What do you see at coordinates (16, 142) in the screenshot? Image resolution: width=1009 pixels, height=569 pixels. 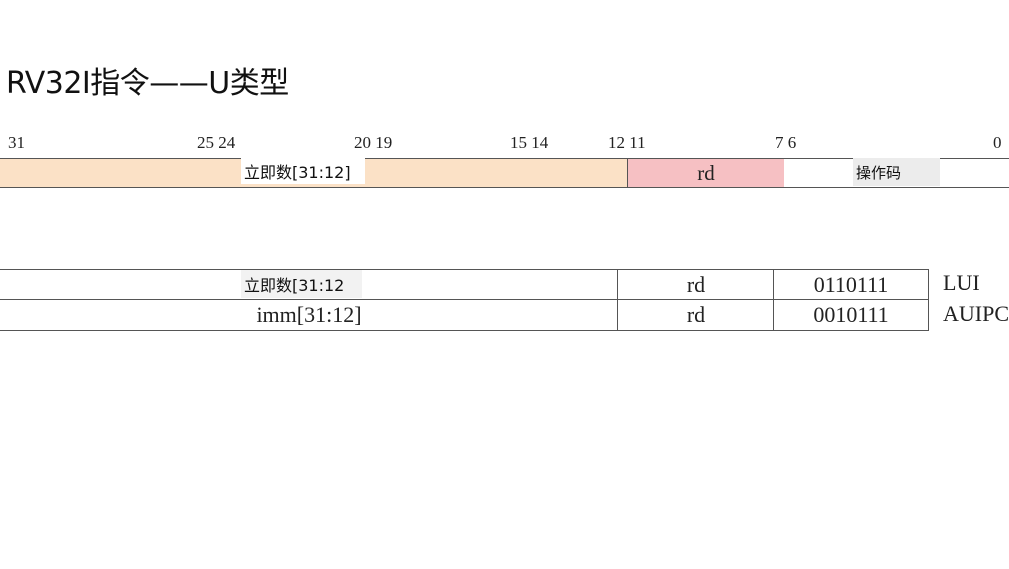 I see `bit-number: 31` at bounding box center [16, 142].